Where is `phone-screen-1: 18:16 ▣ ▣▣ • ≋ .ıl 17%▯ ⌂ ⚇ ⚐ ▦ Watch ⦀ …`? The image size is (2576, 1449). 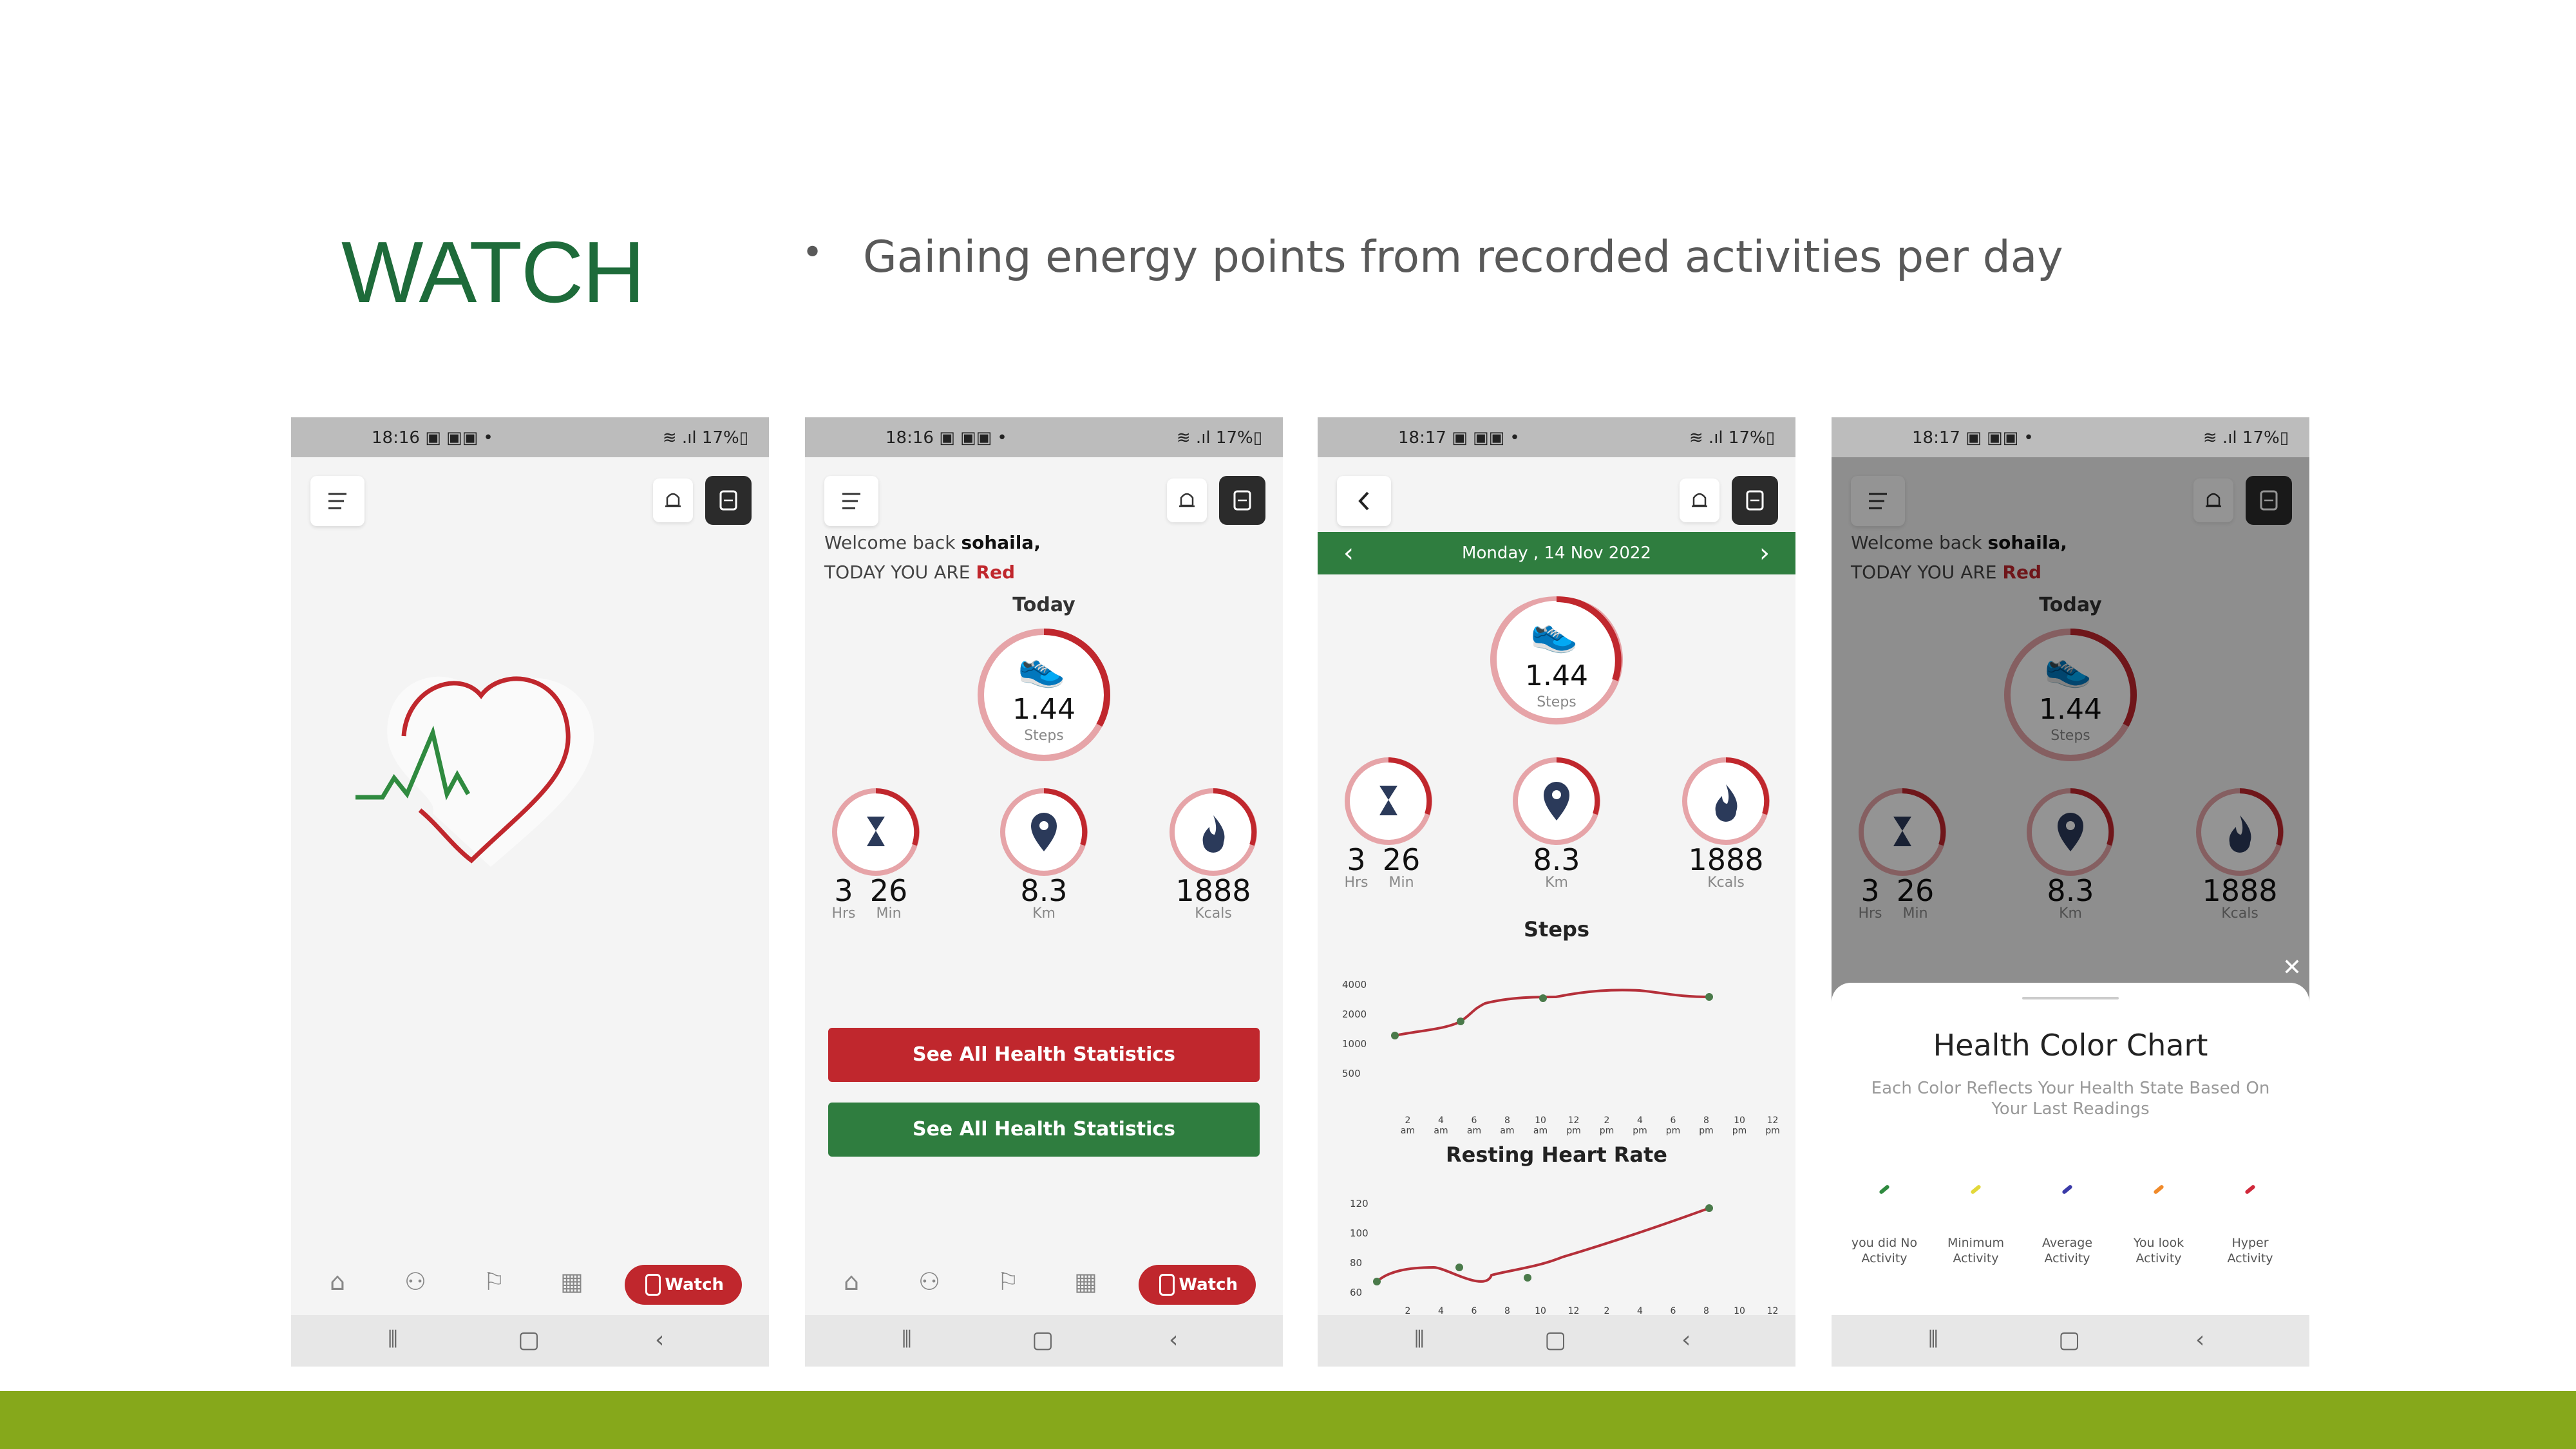 phone-screen-1: 18:16 ▣ ▣▣ • ≋ .ıl 17%▯ ⌂ ⚇ ⚐ ▦ Watch ⦀ … is located at coordinates (530, 892).